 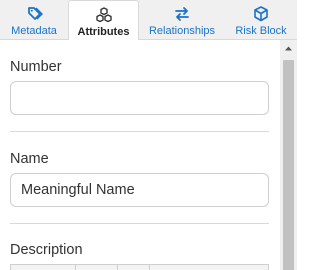 What do you see at coordinates (46, 250) in the screenshot?
I see `description-label: Description` at bounding box center [46, 250].